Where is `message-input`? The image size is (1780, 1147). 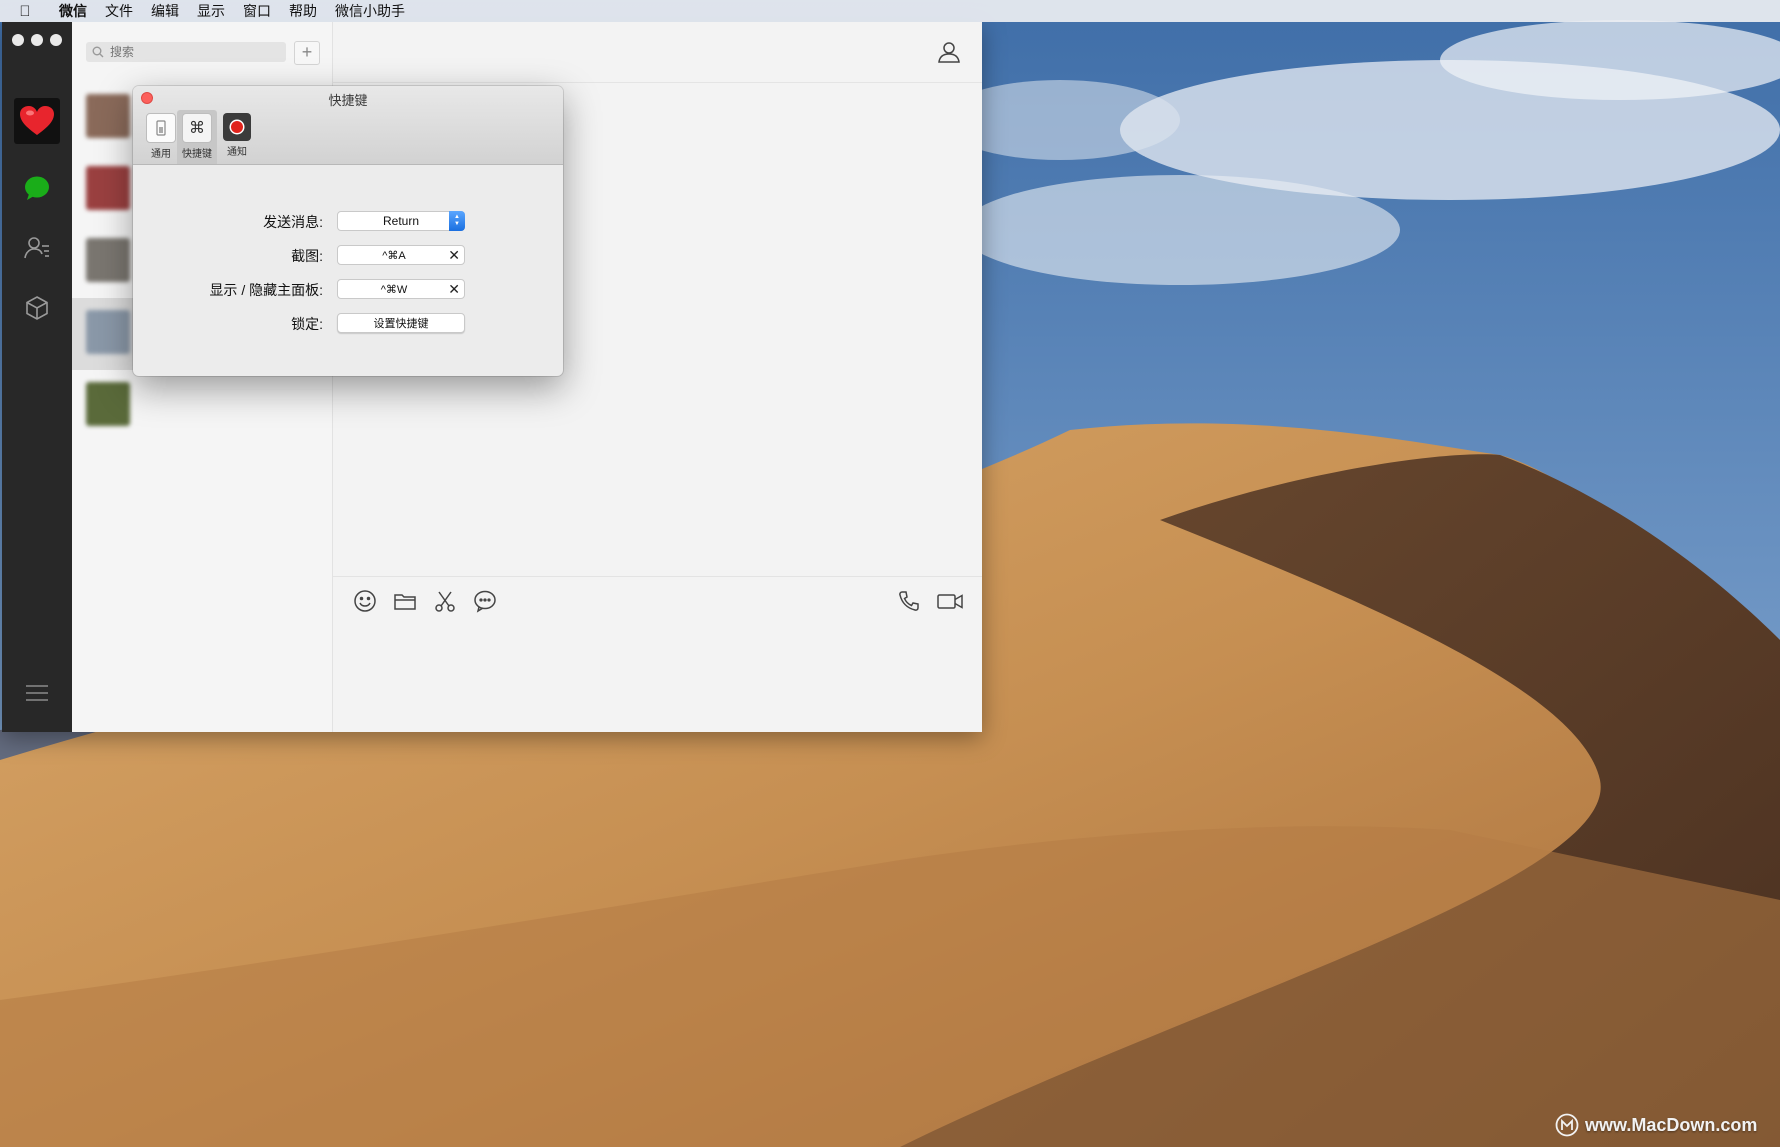
message-input is located at coordinates (657, 678).